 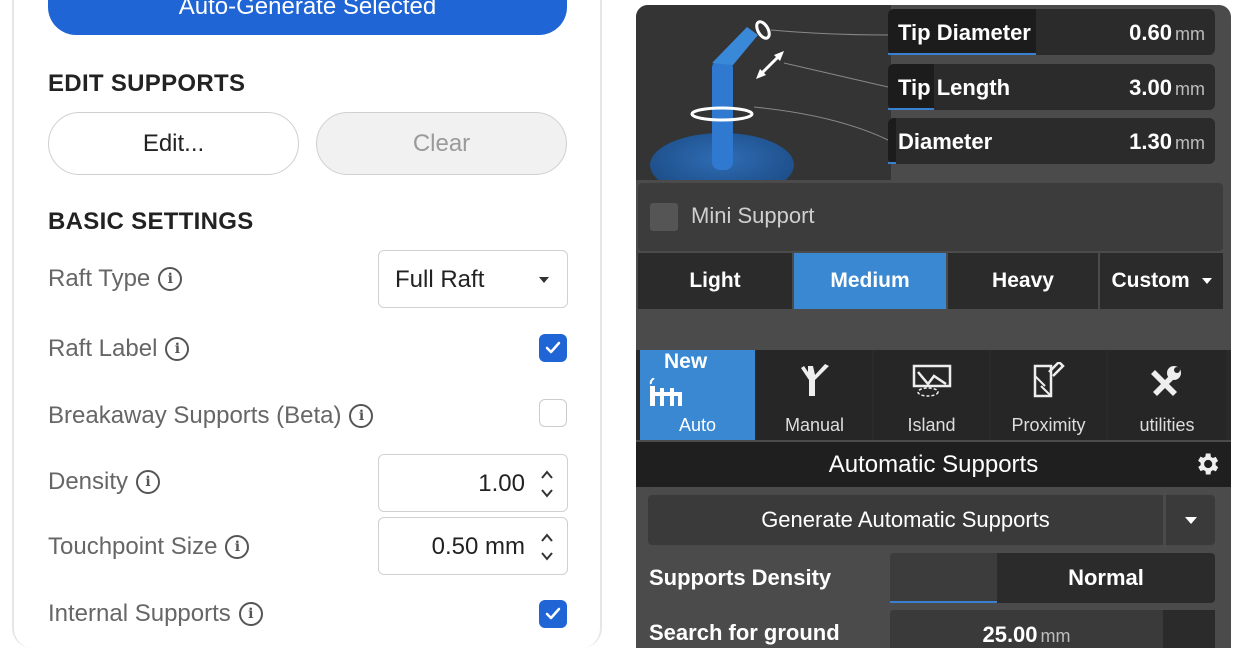 I want to click on tip-diameter-field: Tip Diameter 0.60 mm, so click(x=1051, y=32).